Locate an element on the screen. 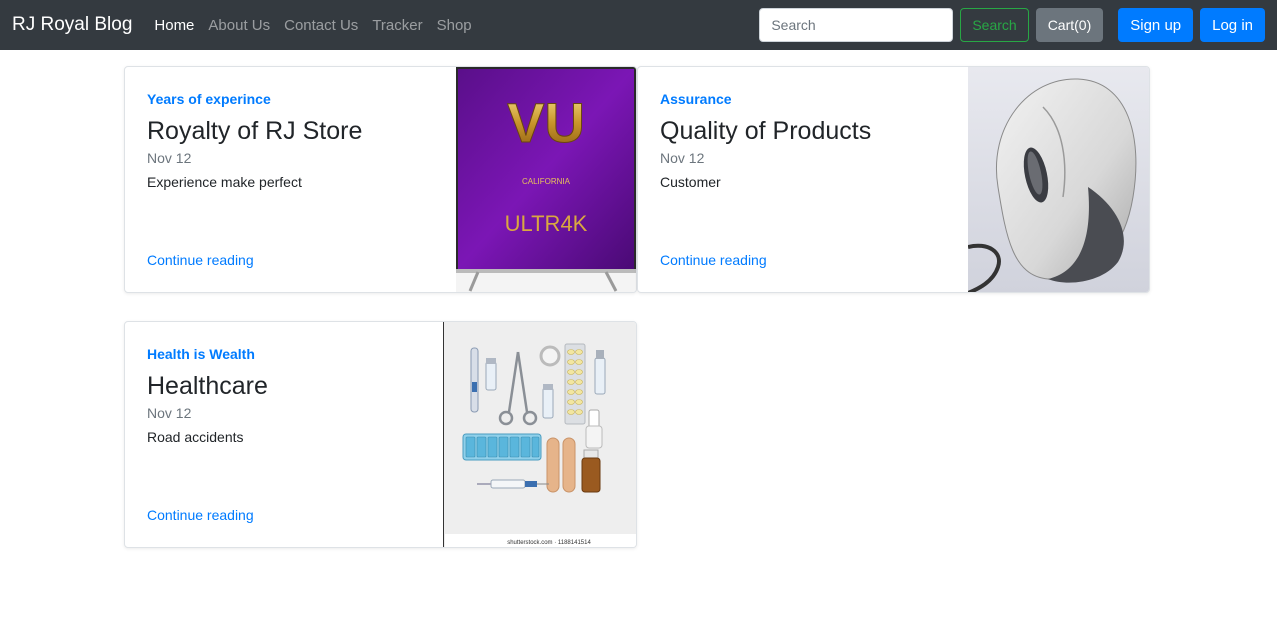 This screenshot has width=1277, height=623. post-category: Health is Wealth is located at coordinates (201, 354).